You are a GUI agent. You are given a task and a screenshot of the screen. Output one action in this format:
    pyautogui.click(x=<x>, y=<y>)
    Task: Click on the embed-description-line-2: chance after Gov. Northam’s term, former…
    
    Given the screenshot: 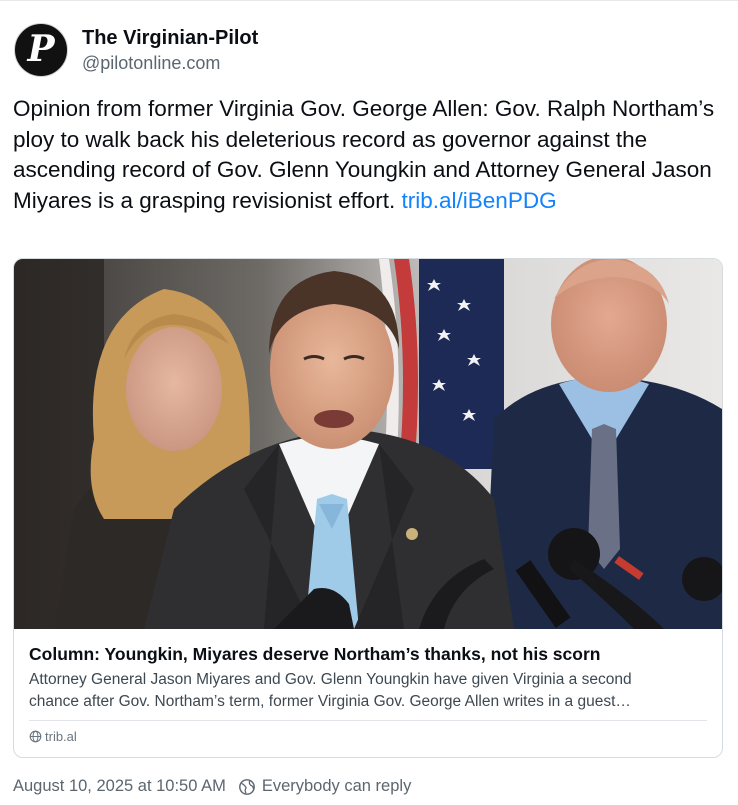 What is the action you would take?
    pyautogui.click(x=330, y=701)
    